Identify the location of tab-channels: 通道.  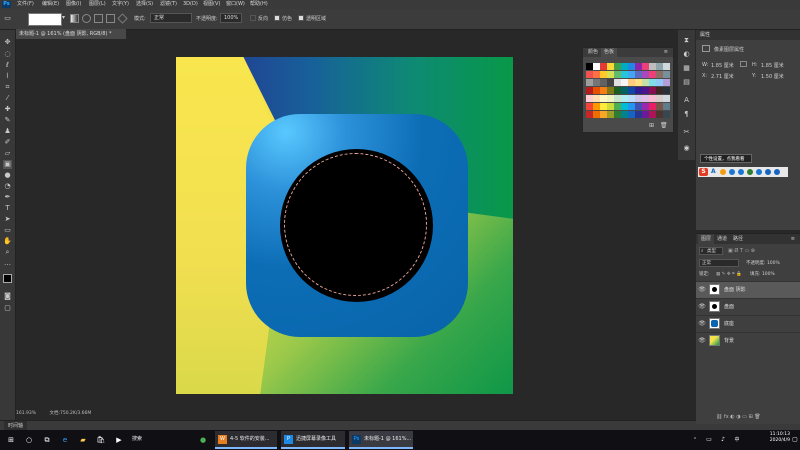
(722, 239).